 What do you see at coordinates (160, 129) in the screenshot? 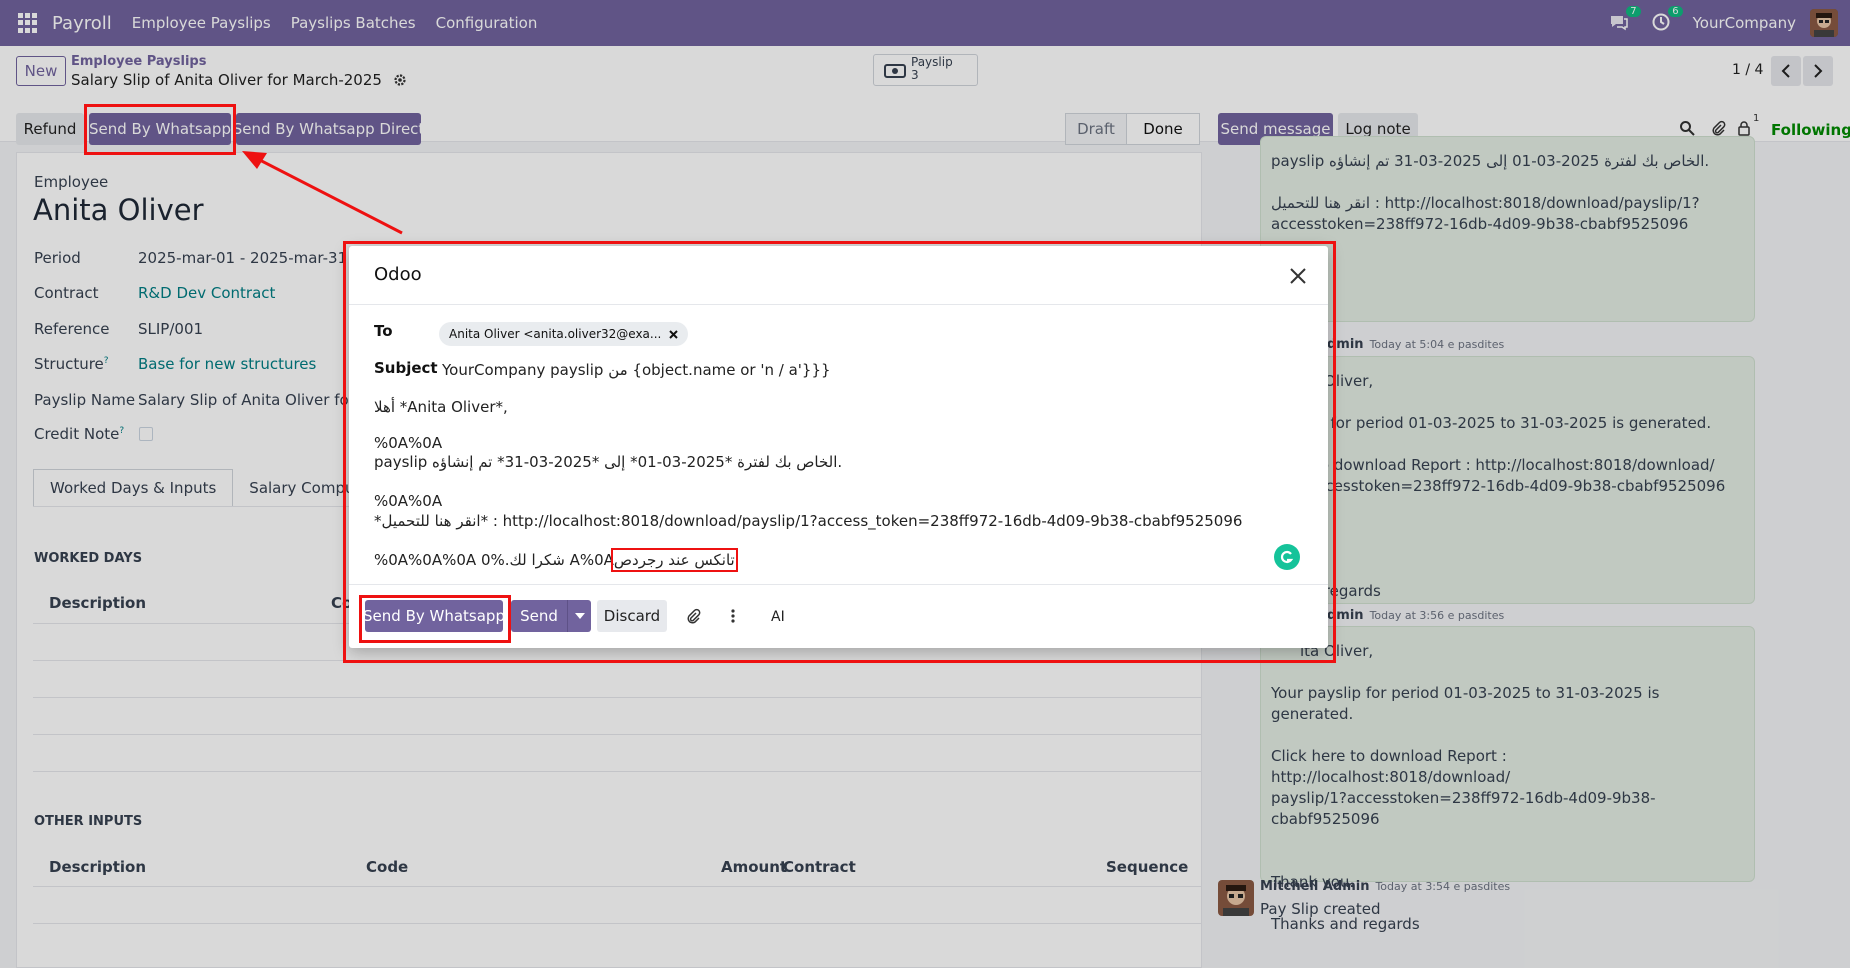
I see `annotation-box-header-whatsapp` at bounding box center [160, 129].